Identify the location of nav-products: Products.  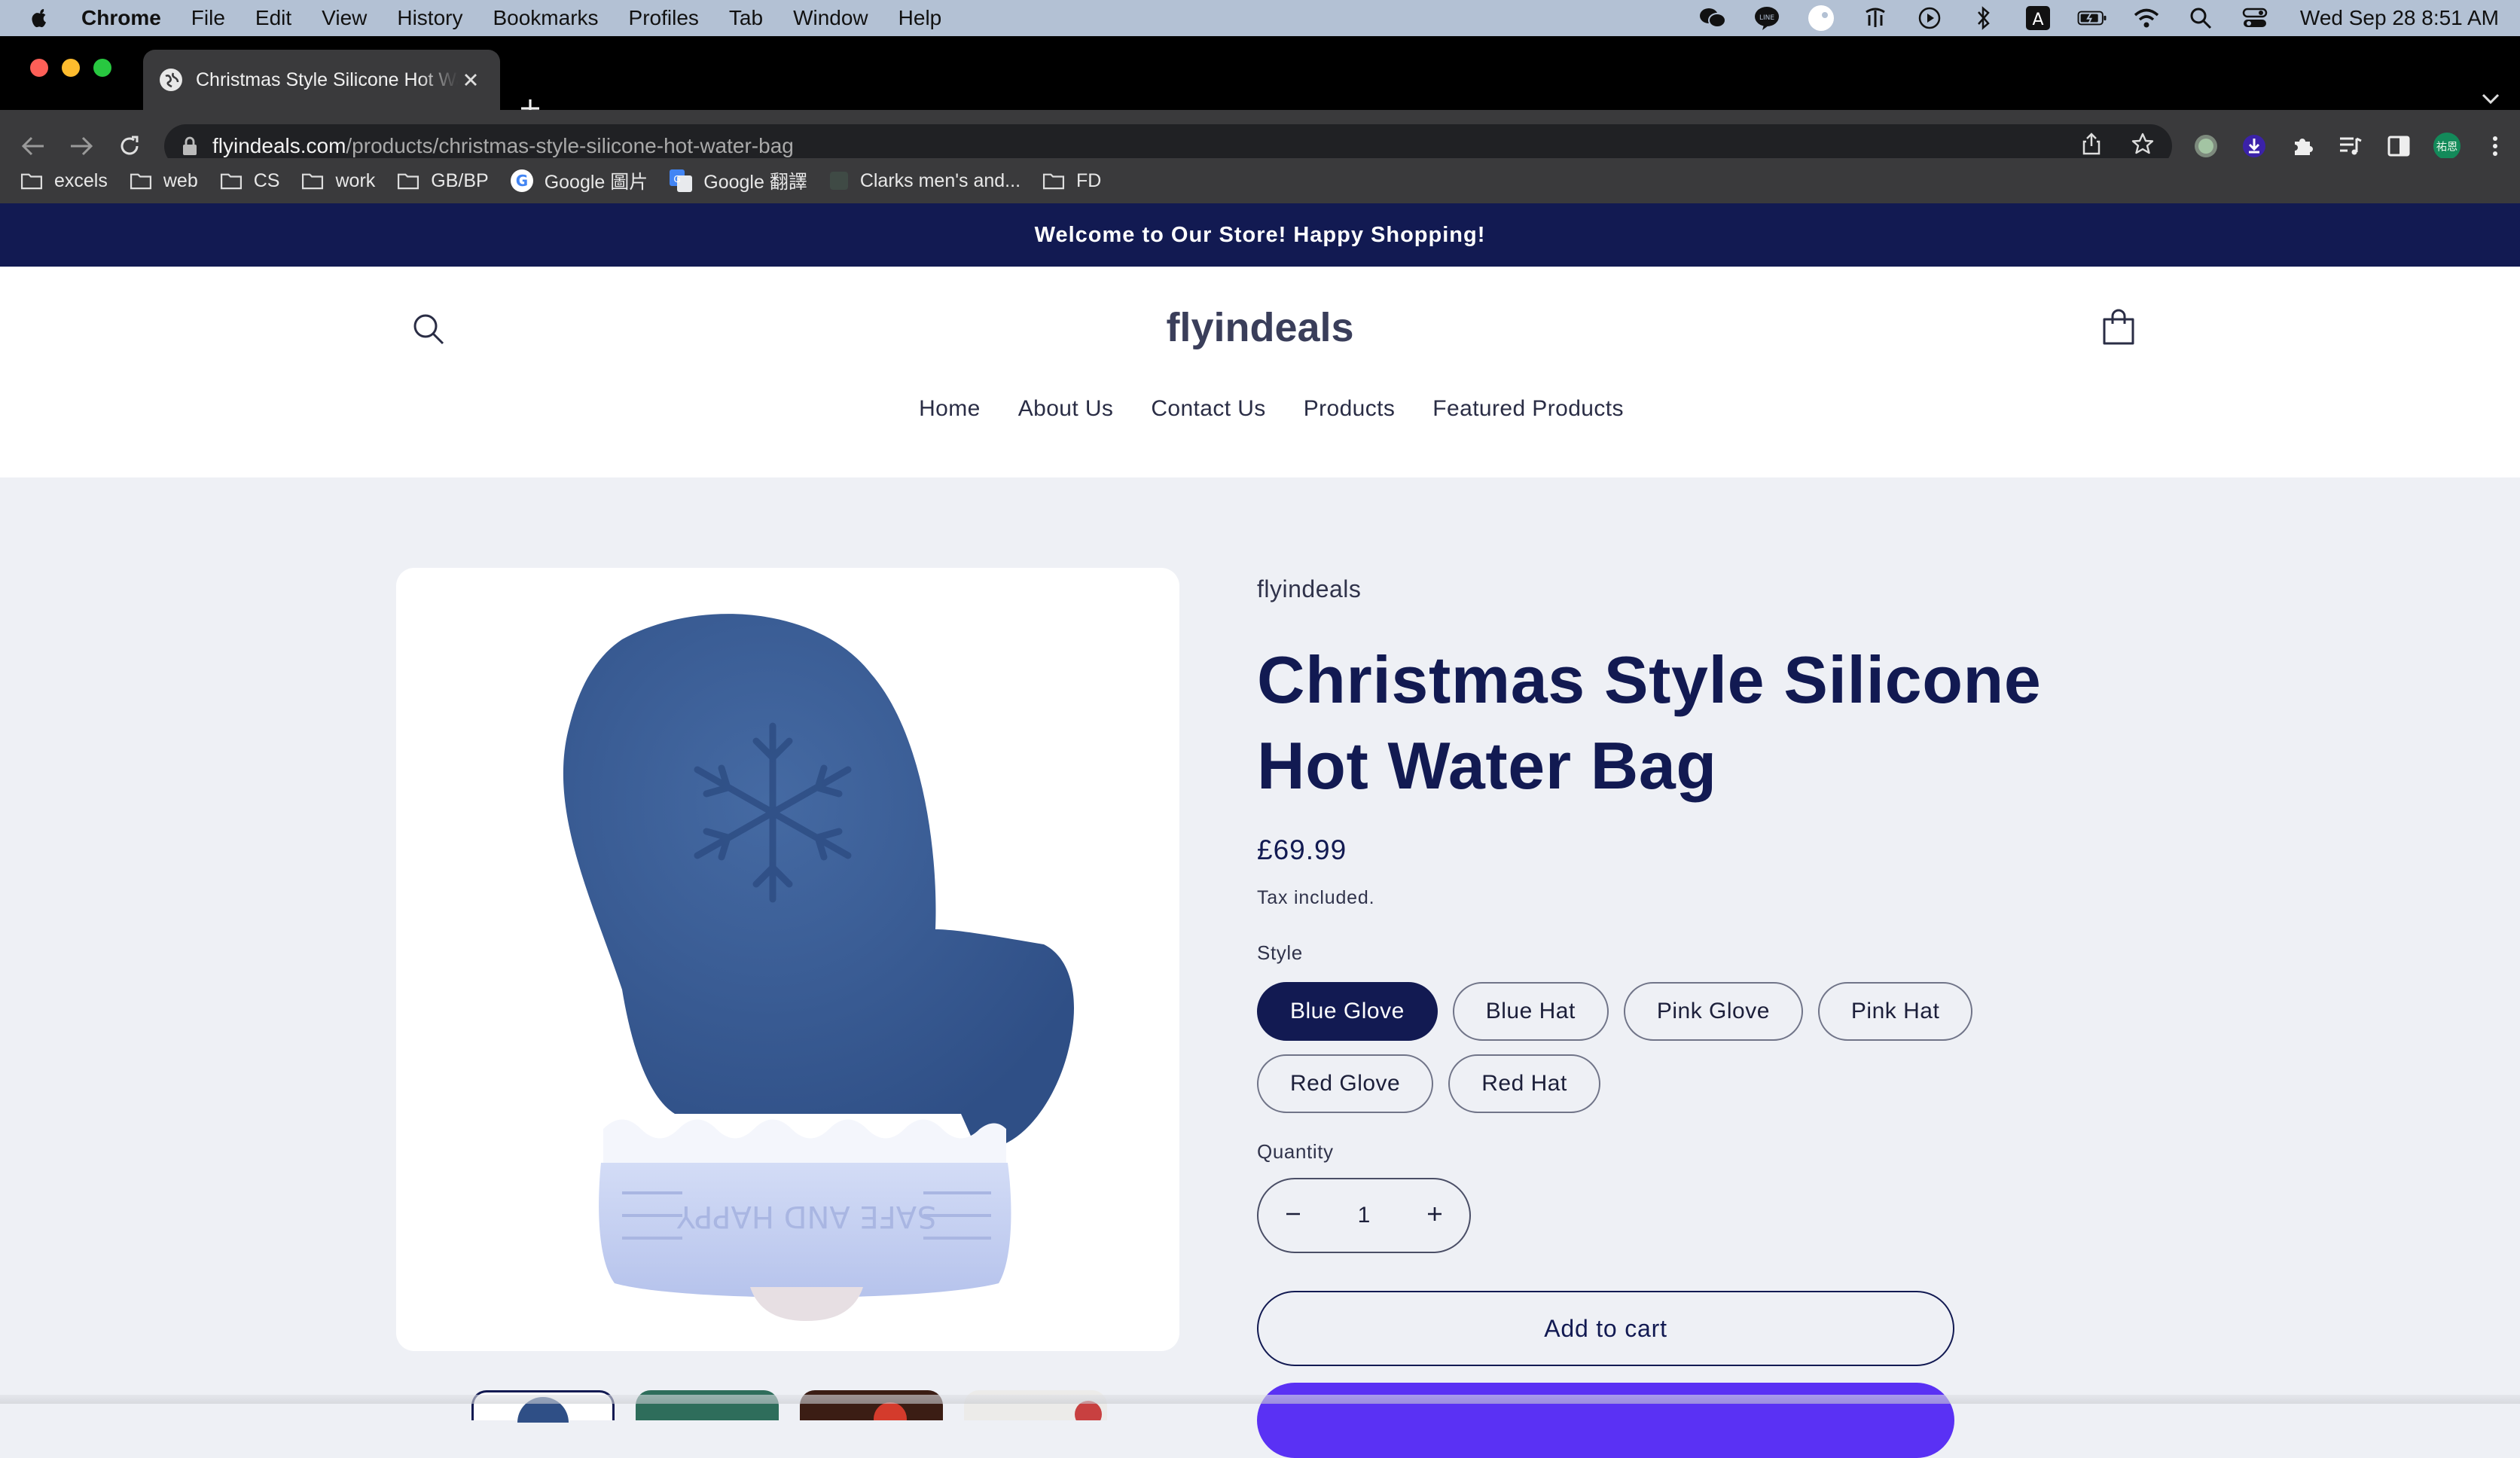
(1350, 409).